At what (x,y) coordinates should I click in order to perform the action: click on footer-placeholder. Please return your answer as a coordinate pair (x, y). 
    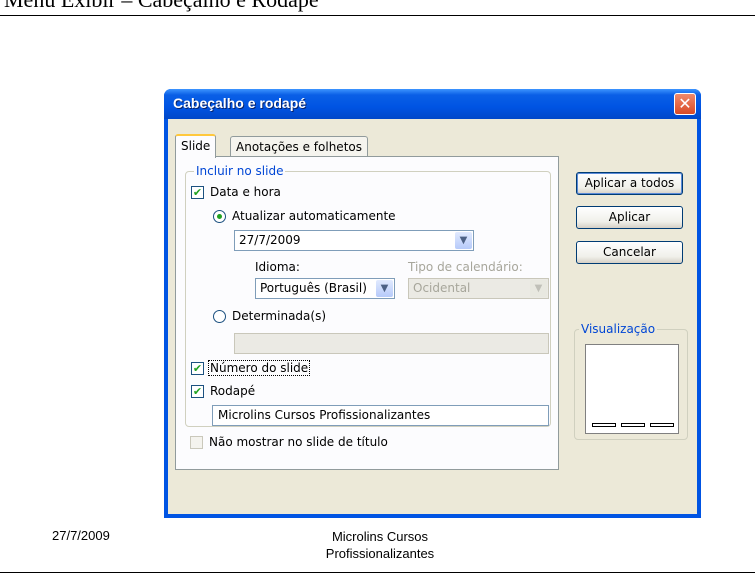
    Looking at the image, I should click on (633, 425).